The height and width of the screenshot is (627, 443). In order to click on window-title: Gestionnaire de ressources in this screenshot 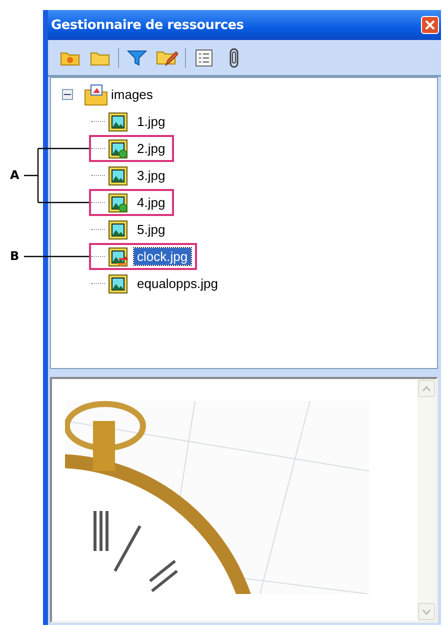, I will do `click(147, 25)`.